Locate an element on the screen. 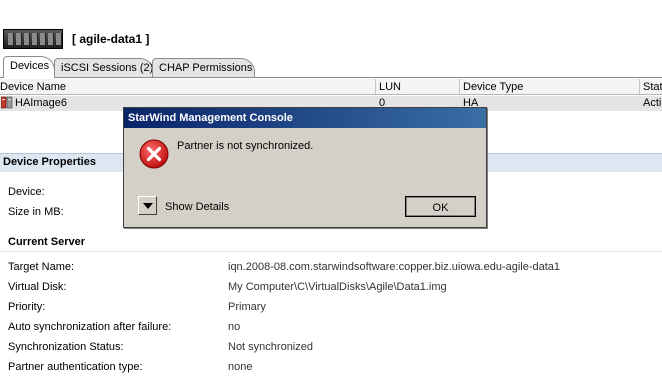 Image resolution: width=662 pixels, height=385 pixels. show-details-label: Show Details is located at coordinates (197, 207).